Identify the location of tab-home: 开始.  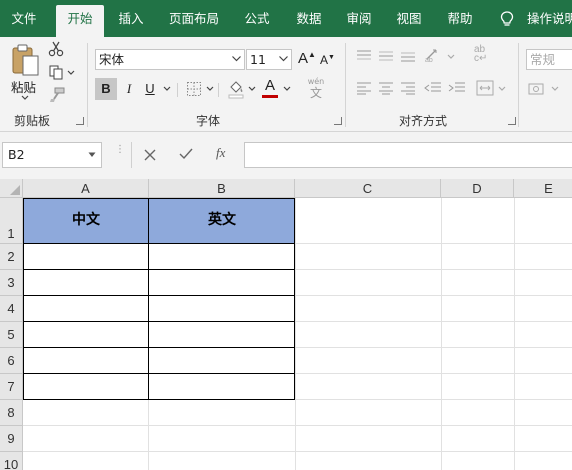
(80, 21).